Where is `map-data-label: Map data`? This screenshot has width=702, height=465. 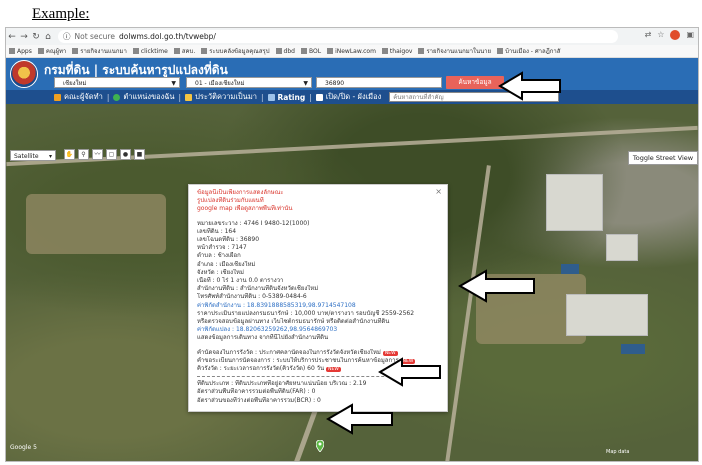
map-data-label: Map data is located at coordinates (618, 452).